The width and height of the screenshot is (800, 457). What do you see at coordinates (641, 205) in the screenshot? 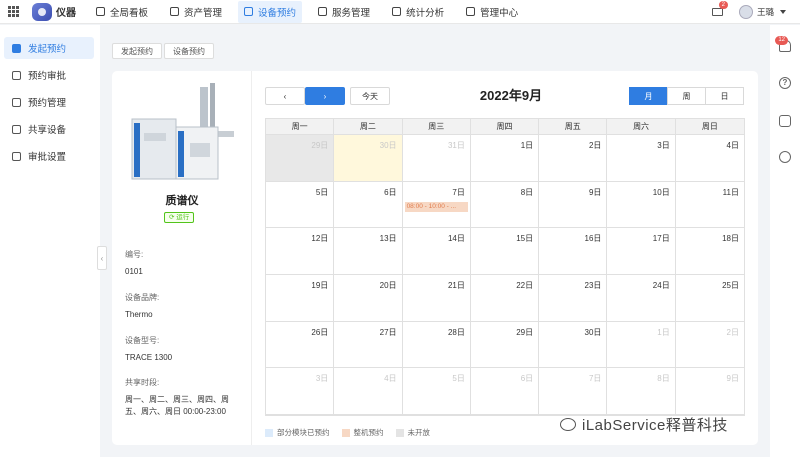
I see `calendar-day: 10日` at bounding box center [641, 205].